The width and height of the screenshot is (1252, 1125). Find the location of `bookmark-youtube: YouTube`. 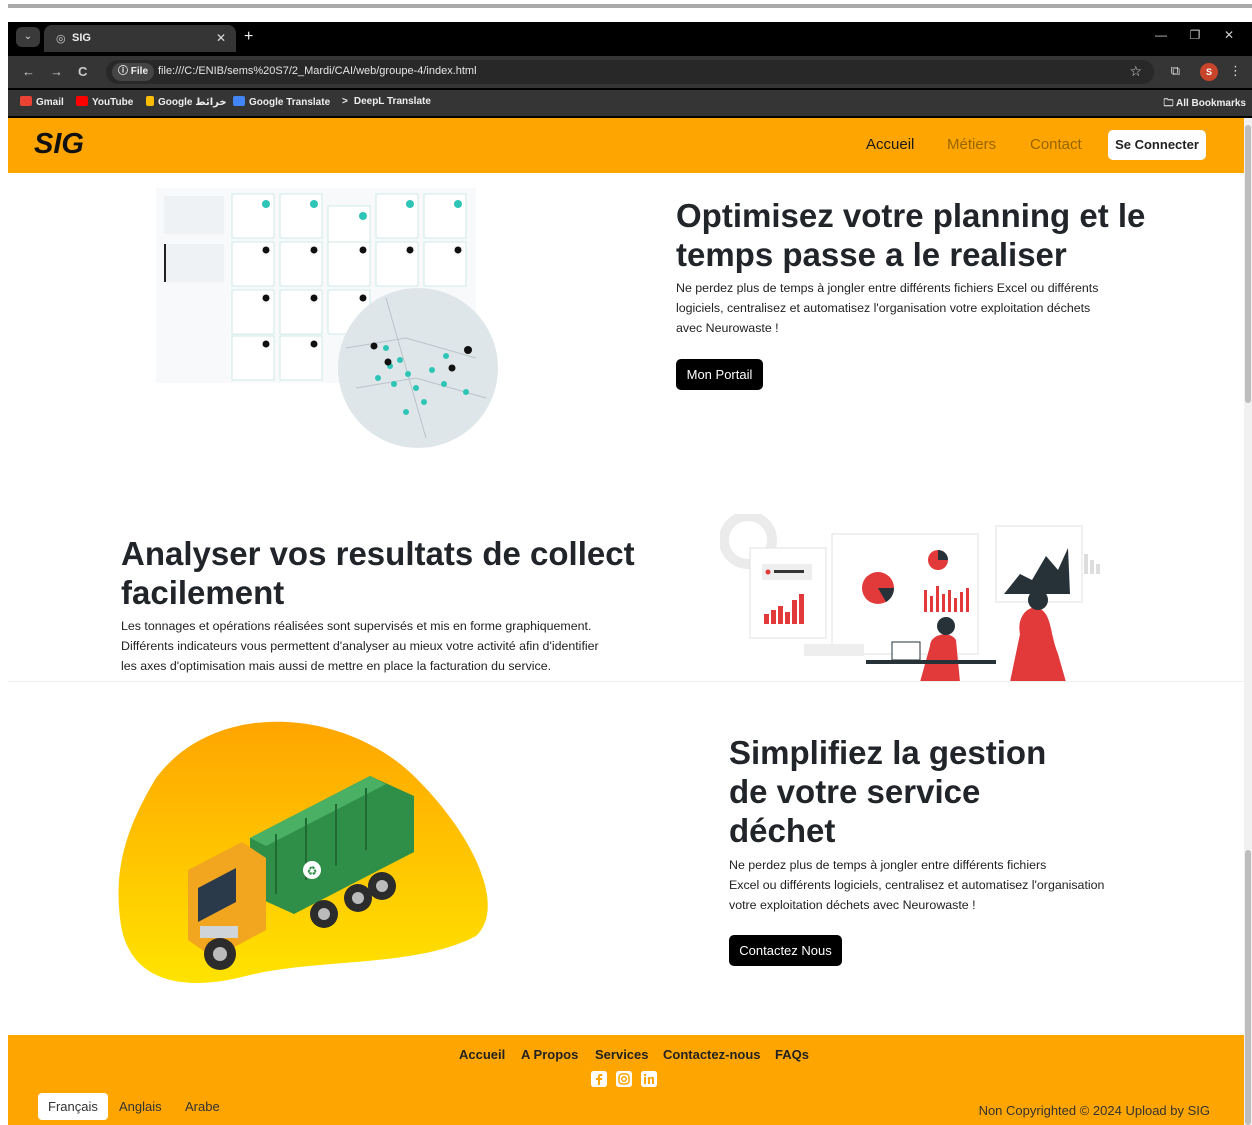

bookmark-youtube: YouTube is located at coordinates (104, 102).